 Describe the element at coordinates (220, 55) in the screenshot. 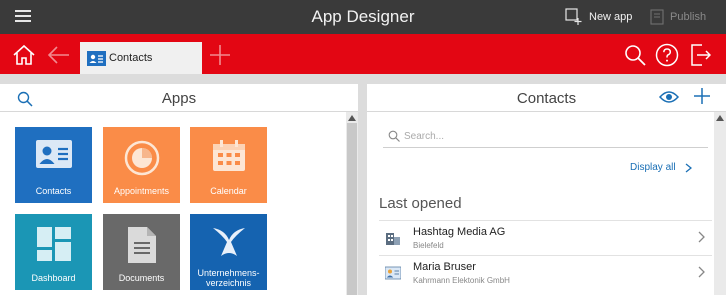

I see `add-tab-icon` at that location.